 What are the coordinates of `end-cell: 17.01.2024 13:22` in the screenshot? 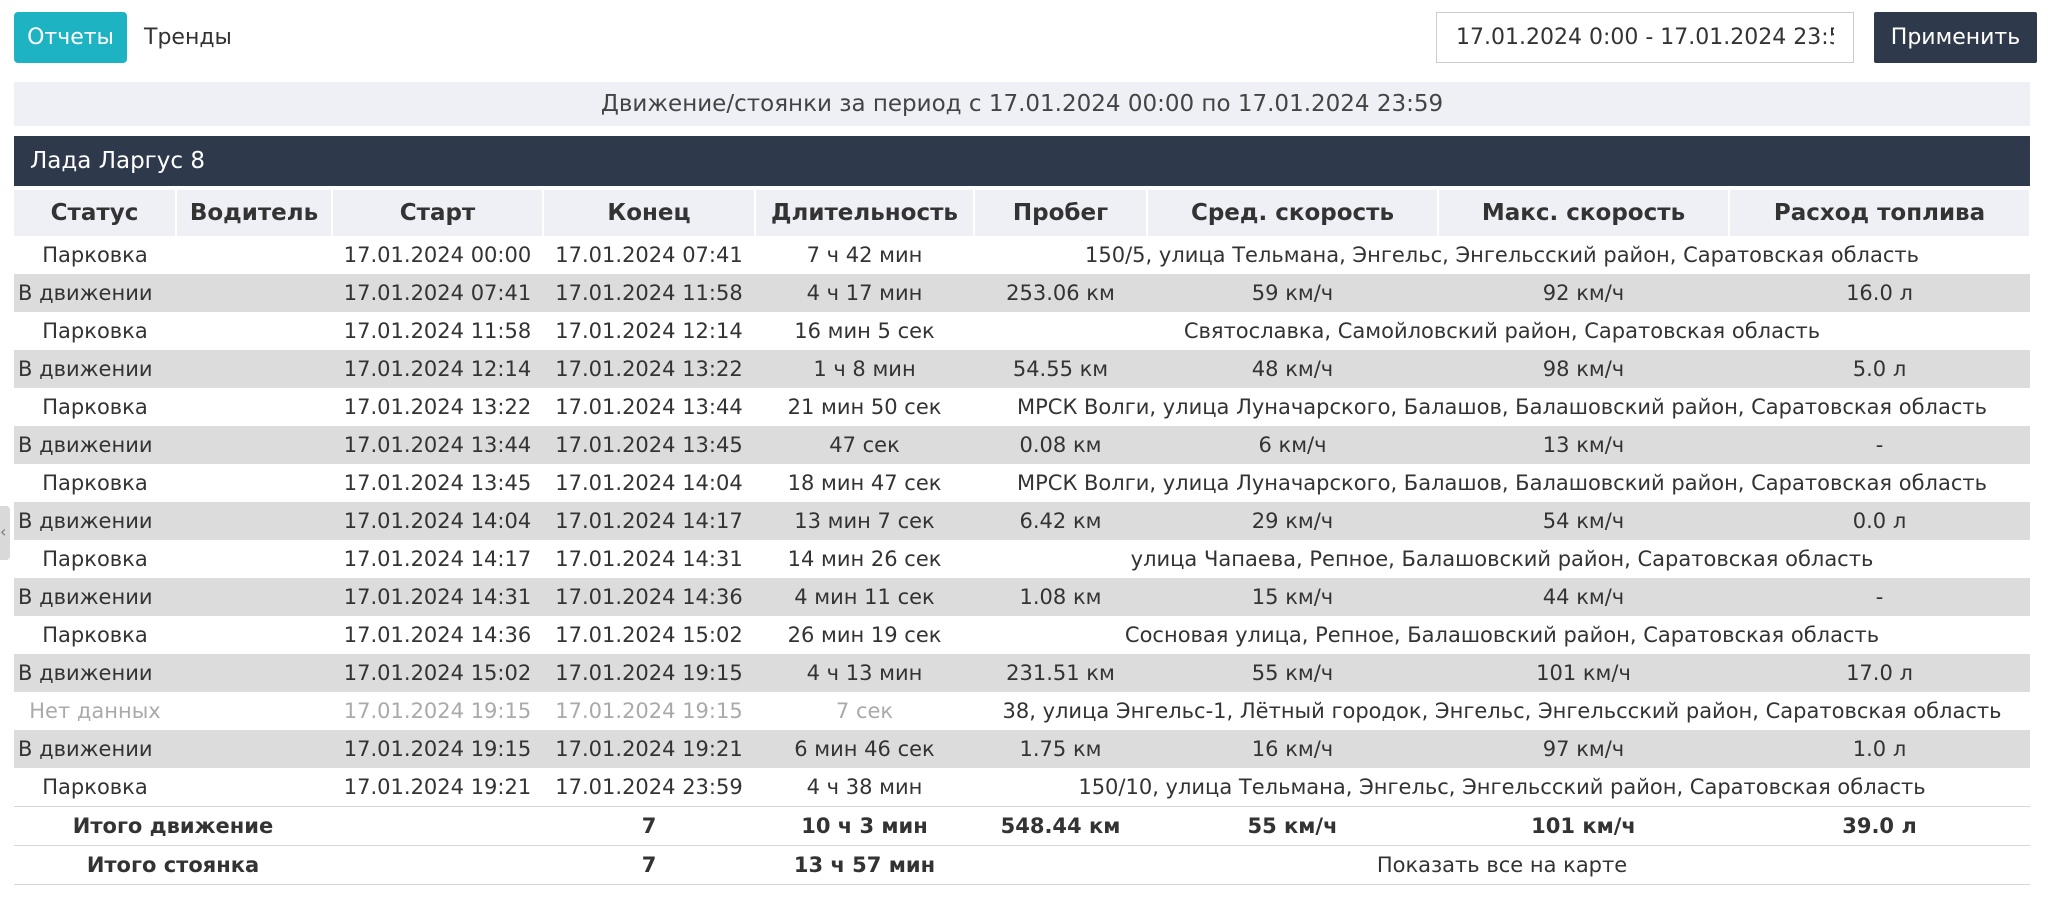 It's located at (649, 369).